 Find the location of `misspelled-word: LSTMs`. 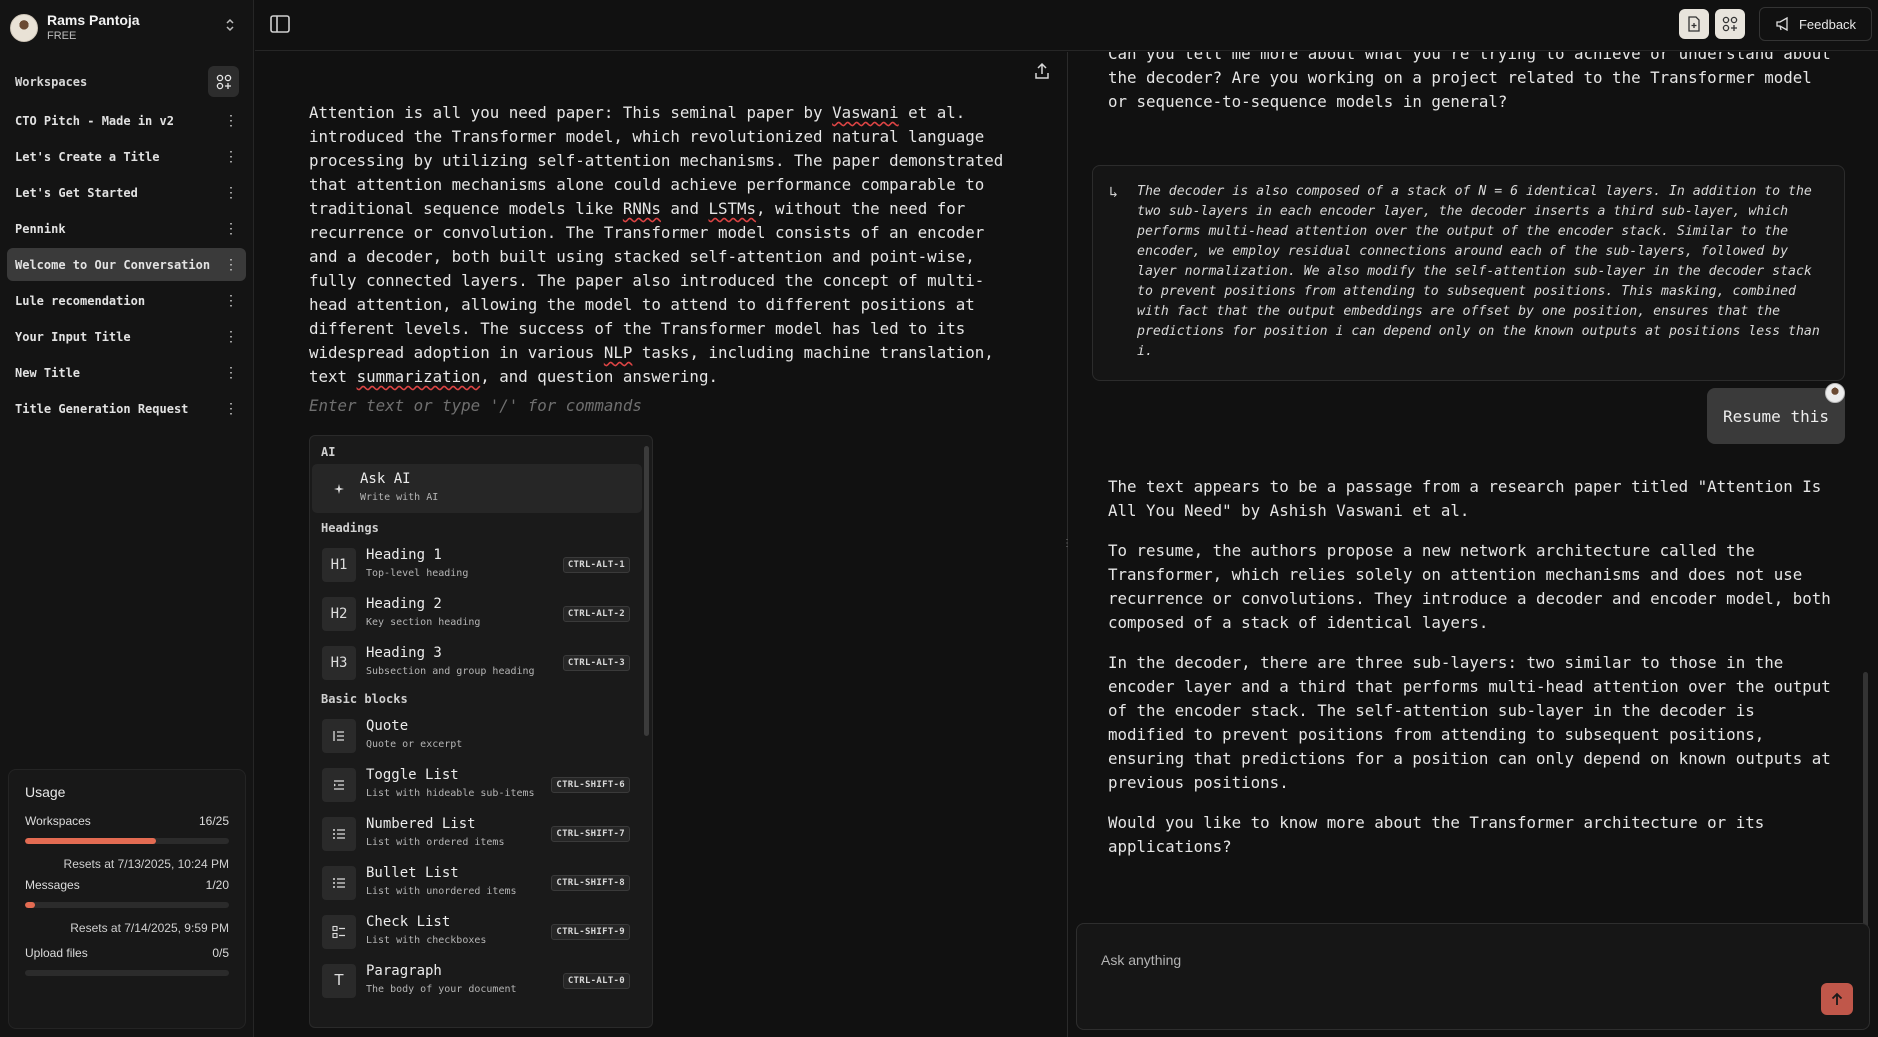

misspelled-word: LSTMs is located at coordinates (732, 208).